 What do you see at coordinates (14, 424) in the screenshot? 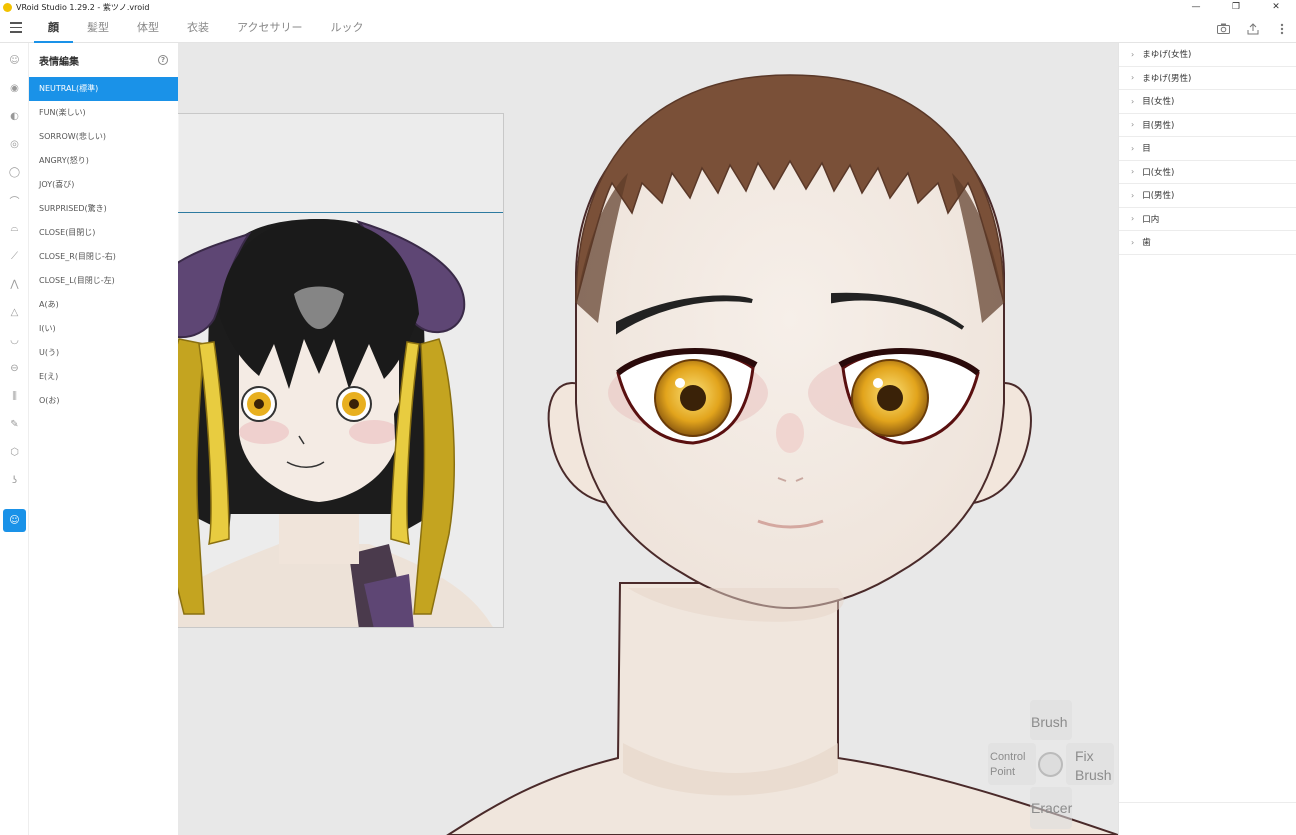
I see `pen-icon: ✎` at bounding box center [14, 424].